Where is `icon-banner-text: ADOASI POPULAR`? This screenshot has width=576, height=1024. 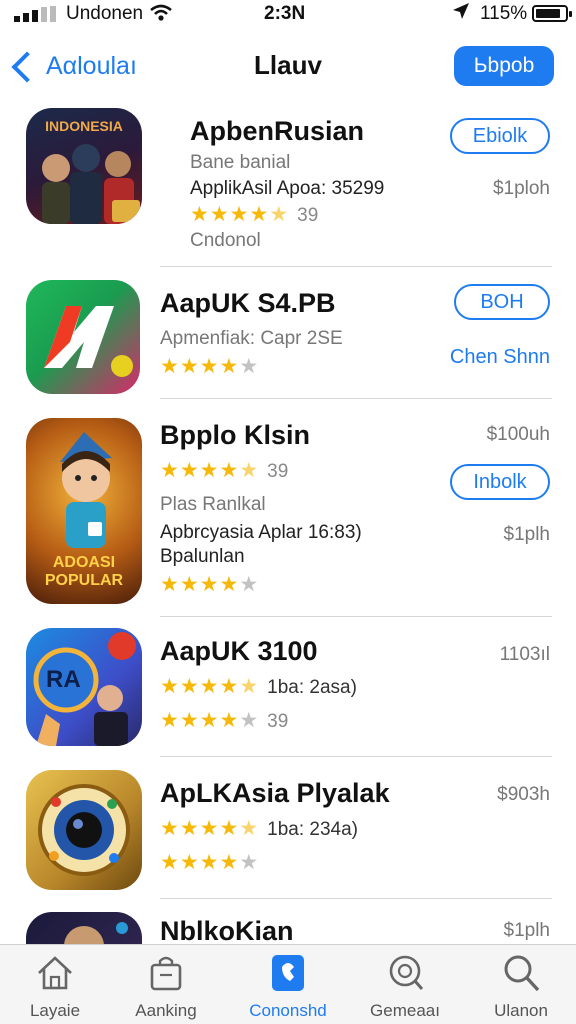 icon-banner-text: ADOASI POPULAR is located at coordinates (84, 571).